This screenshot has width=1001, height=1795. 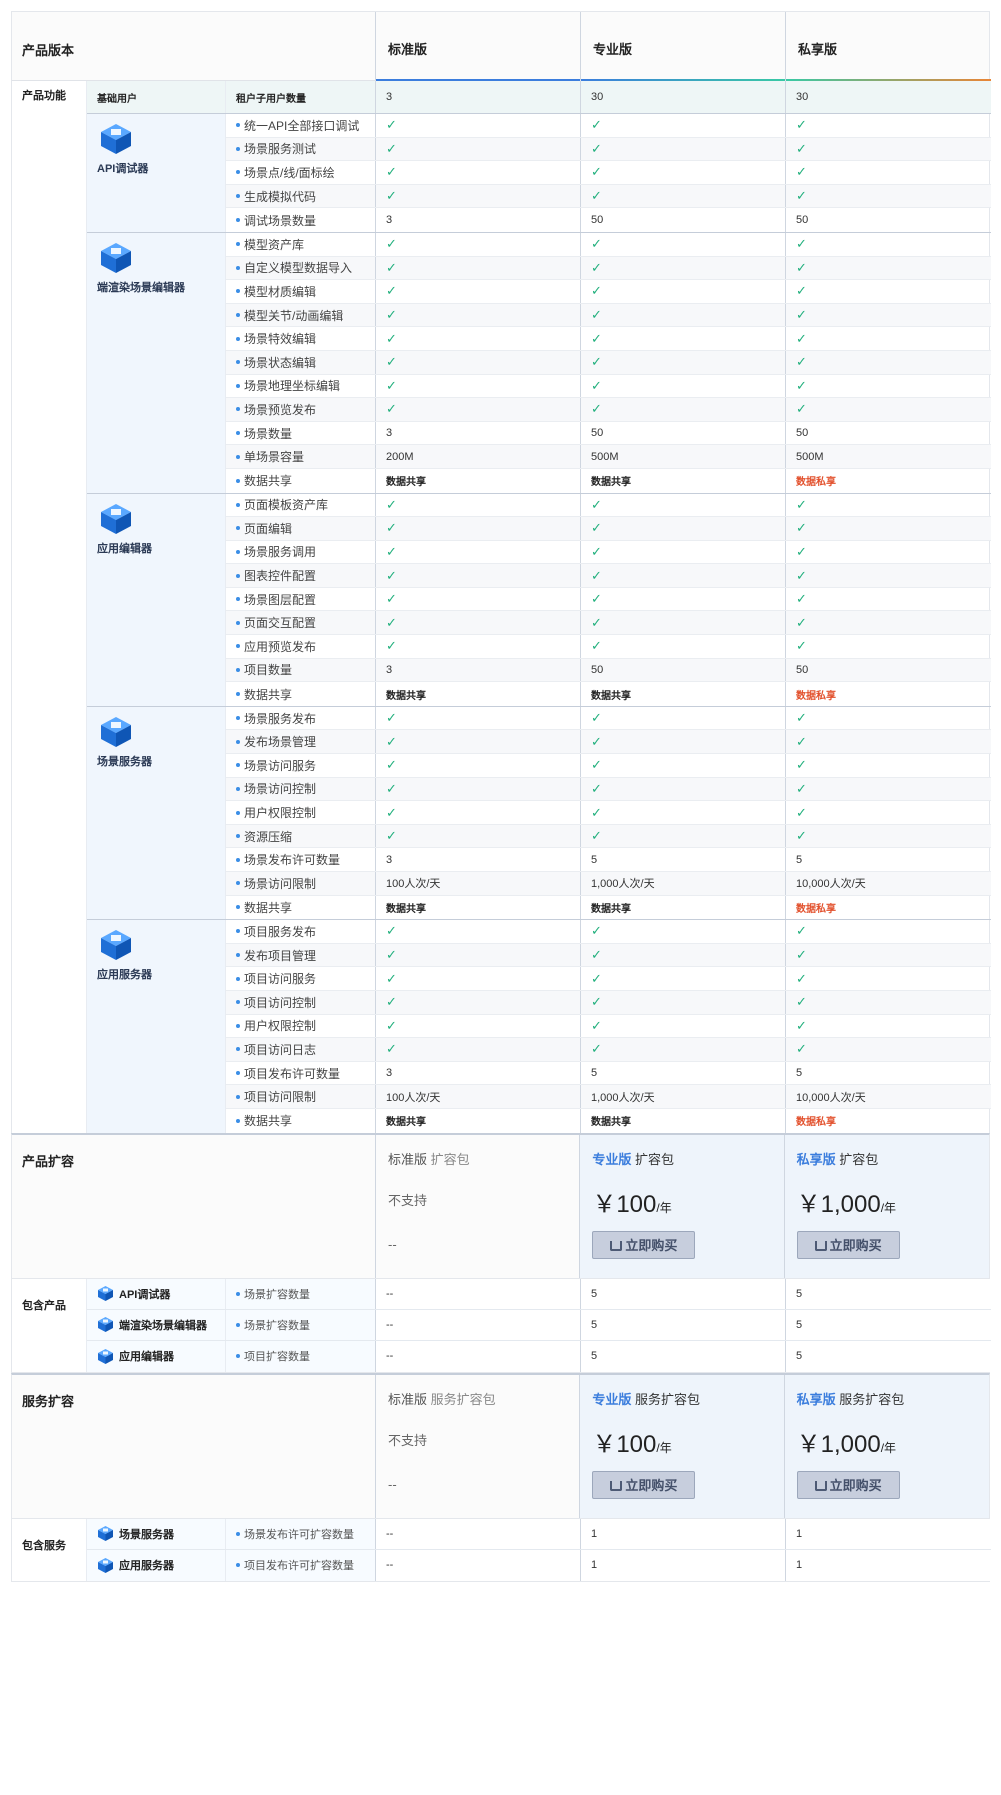 I want to click on feature-item: 生成模拟代码, so click(x=301, y=196).